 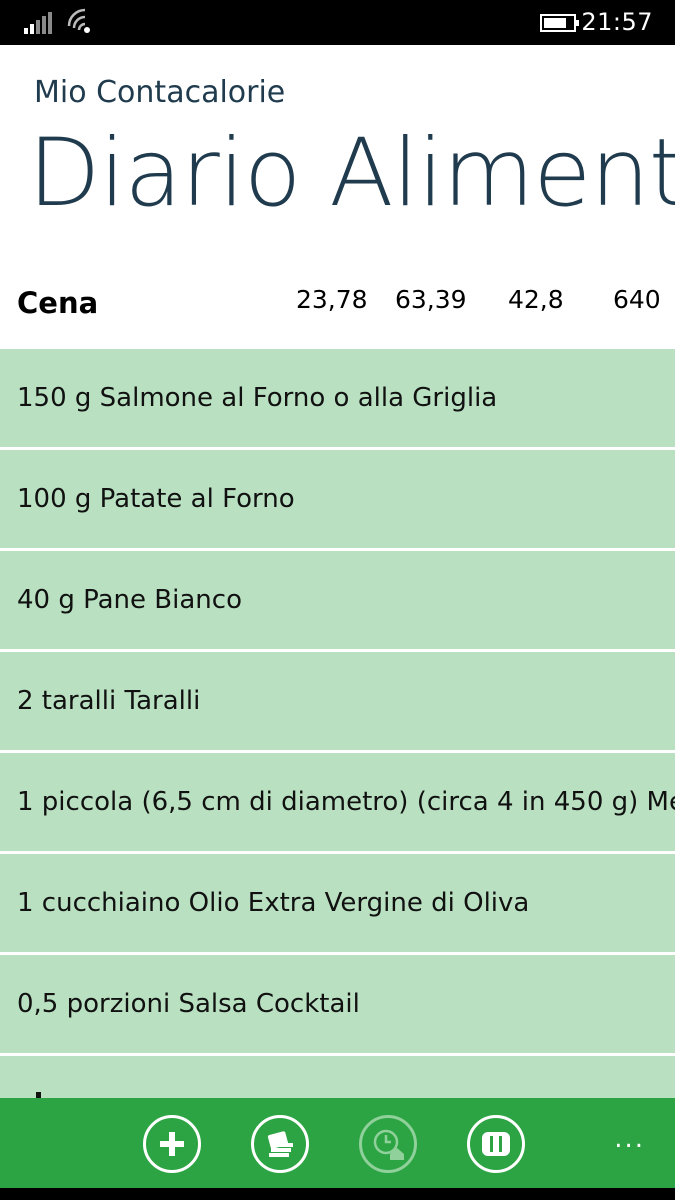 I want to click on status-time: 21:57, so click(x=617, y=22).